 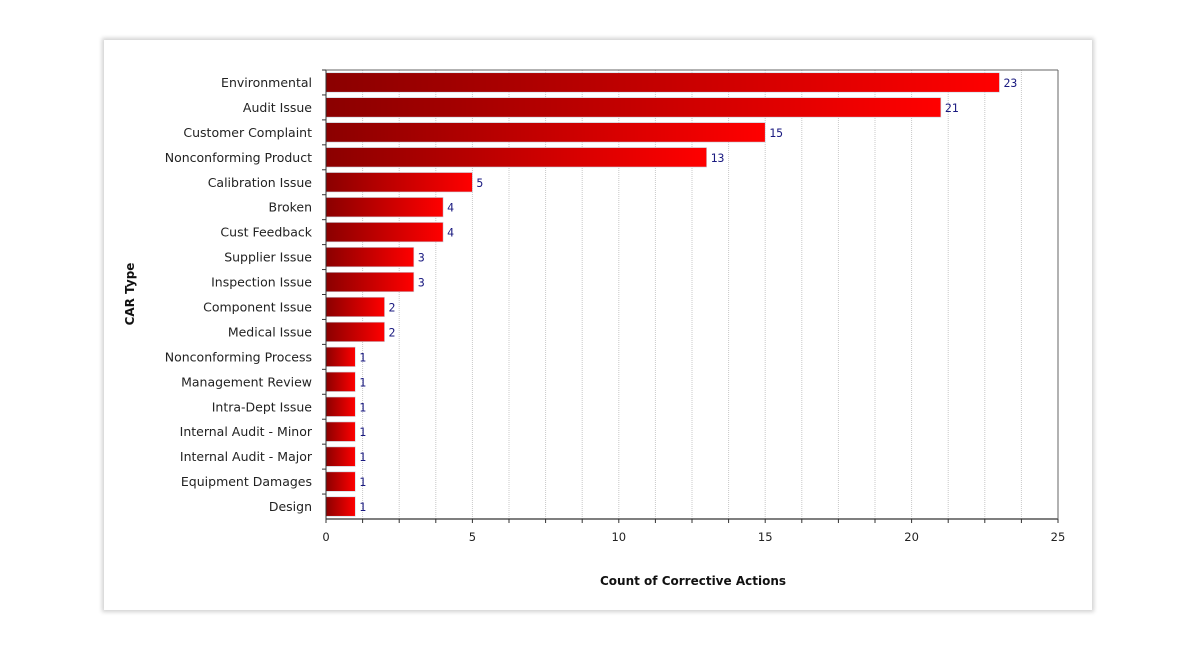 What do you see at coordinates (618, 537) in the screenshot?
I see `x-tick-label: 10` at bounding box center [618, 537].